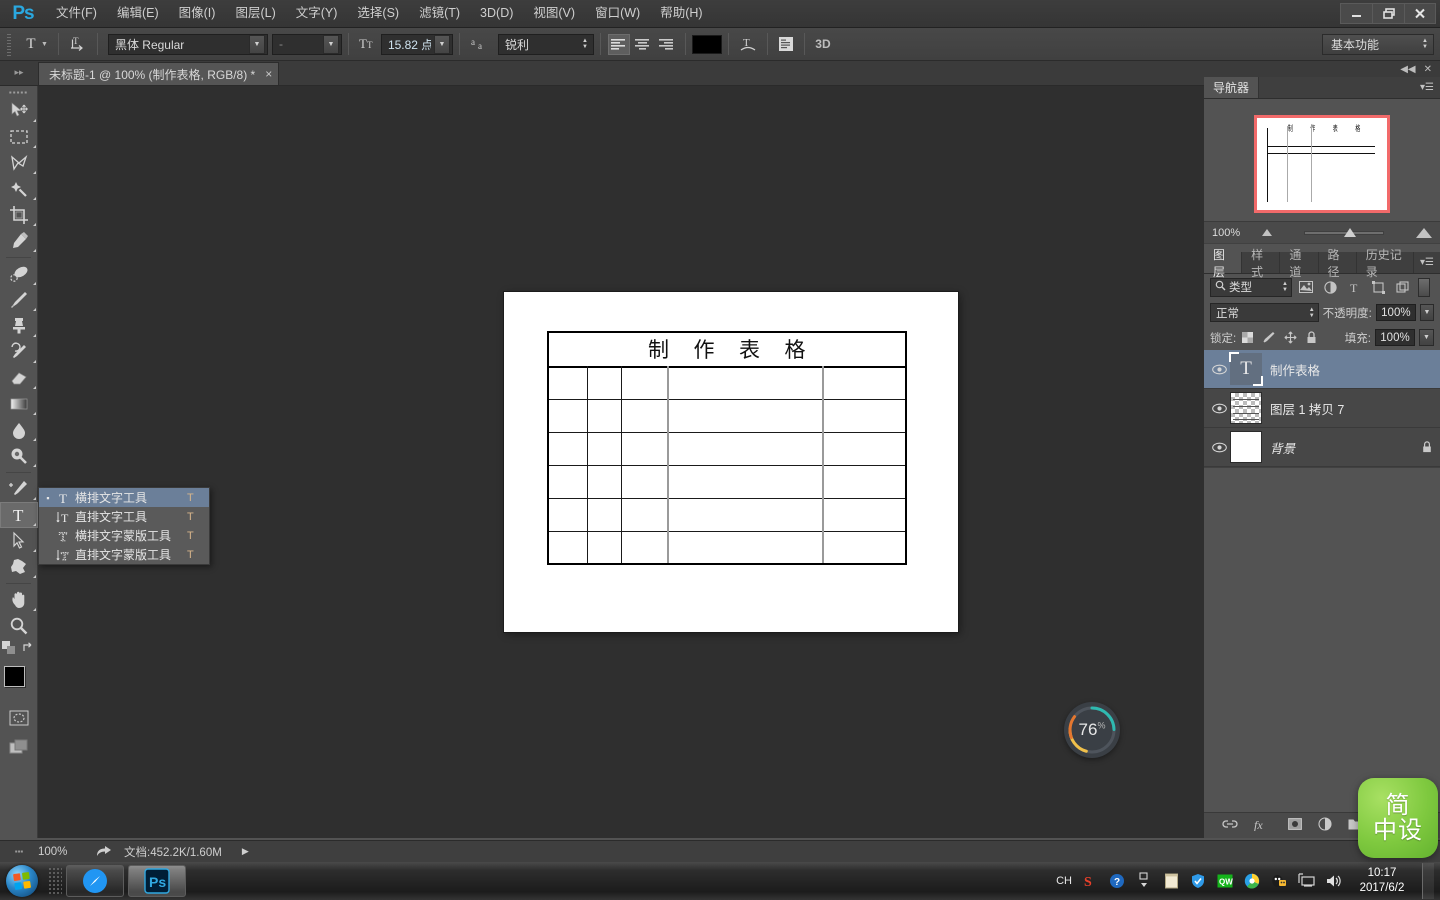 The image size is (1440, 900). I want to click on notepad-icon, so click(1171, 881).